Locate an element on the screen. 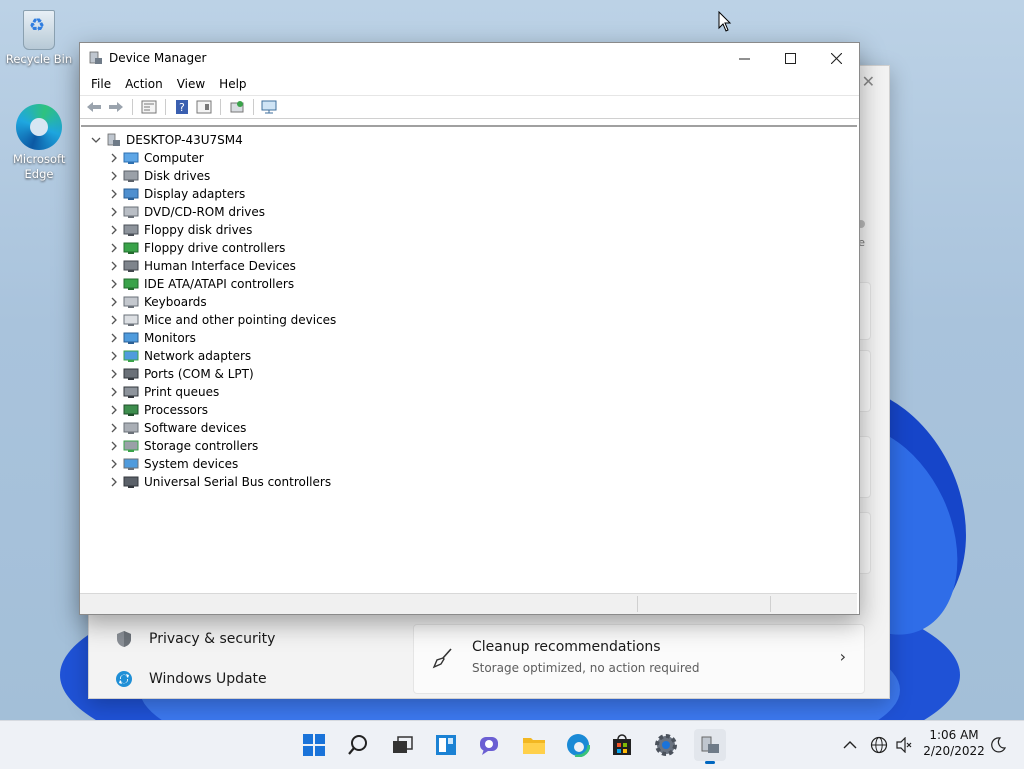 This screenshot has width=1024, height=769. tree-item-computer: Computer is located at coordinates (155, 158).